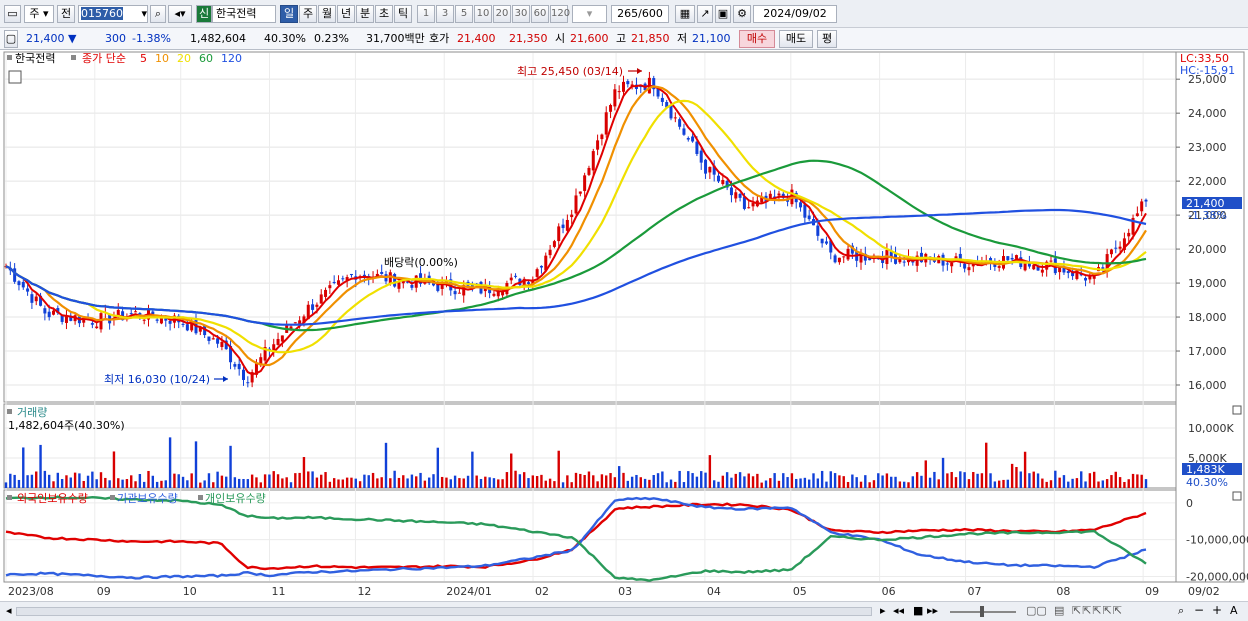  Describe the element at coordinates (35, 58) in the screenshot. I see `stock-label: 한국전력` at that location.